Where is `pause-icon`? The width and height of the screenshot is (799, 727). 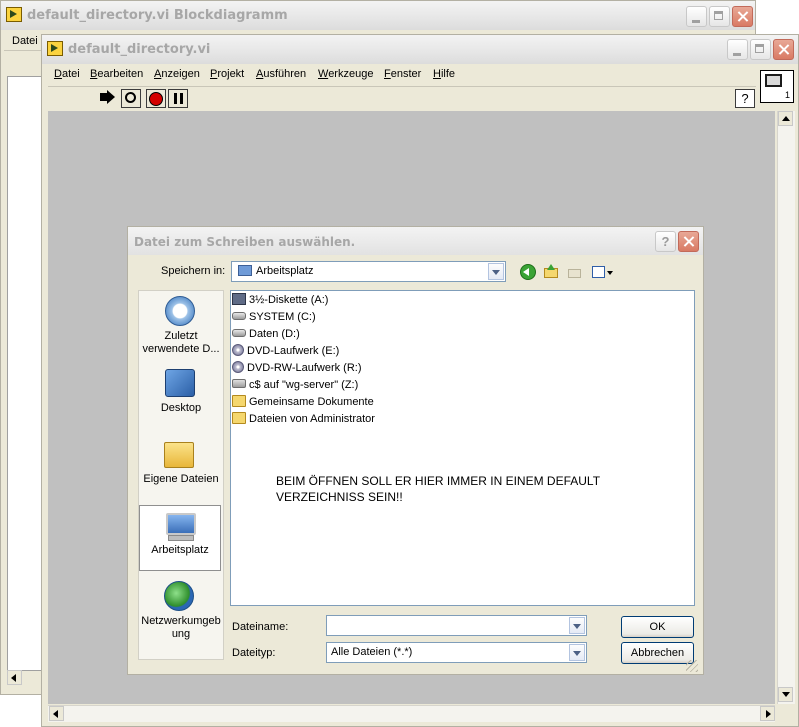
pause-icon is located at coordinates (175, 98).